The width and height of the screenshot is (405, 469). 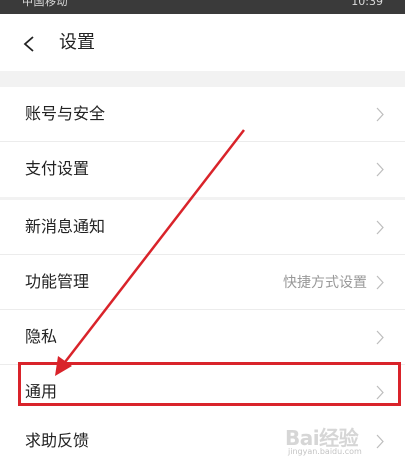 What do you see at coordinates (202, 282) in the screenshot?
I see `row-feature-management: 功能管理 快捷方式设置` at bounding box center [202, 282].